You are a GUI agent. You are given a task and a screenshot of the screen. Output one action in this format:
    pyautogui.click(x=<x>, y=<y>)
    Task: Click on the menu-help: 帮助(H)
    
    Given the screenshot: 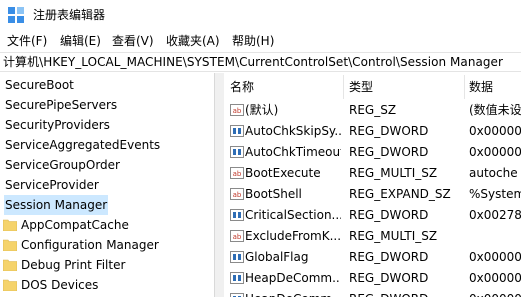 What is the action you would take?
    pyautogui.click(x=253, y=41)
    